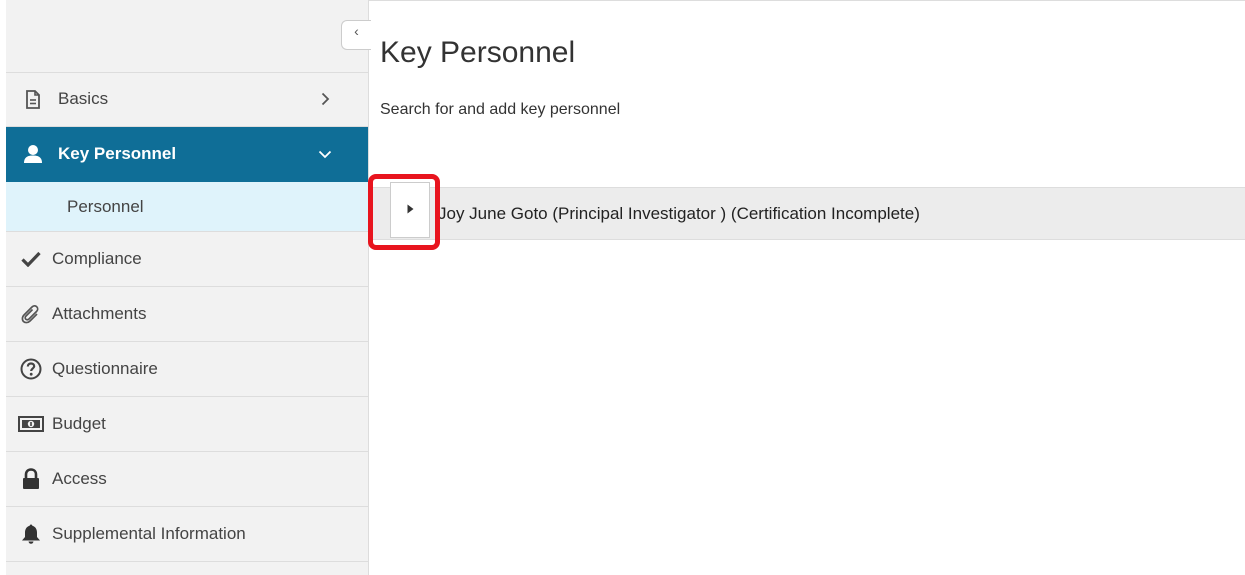  Describe the element at coordinates (31, 534) in the screenshot. I see `bell-icon` at that location.